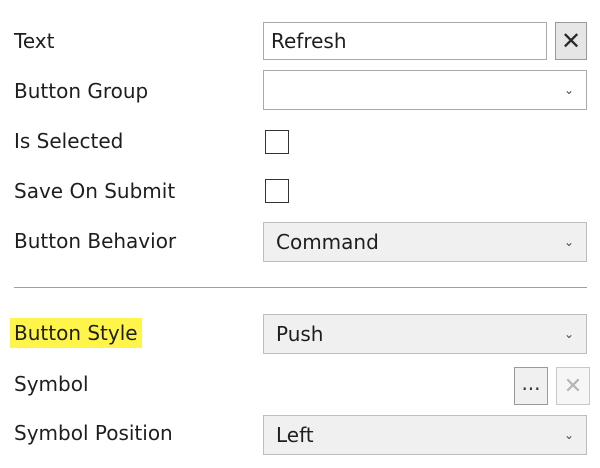 Image resolution: width=600 pixels, height=468 pixels. What do you see at coordinates (277, 191) in the screenshot?
I see `save-on-submit-checkbox` at bounding box center [277, 191].